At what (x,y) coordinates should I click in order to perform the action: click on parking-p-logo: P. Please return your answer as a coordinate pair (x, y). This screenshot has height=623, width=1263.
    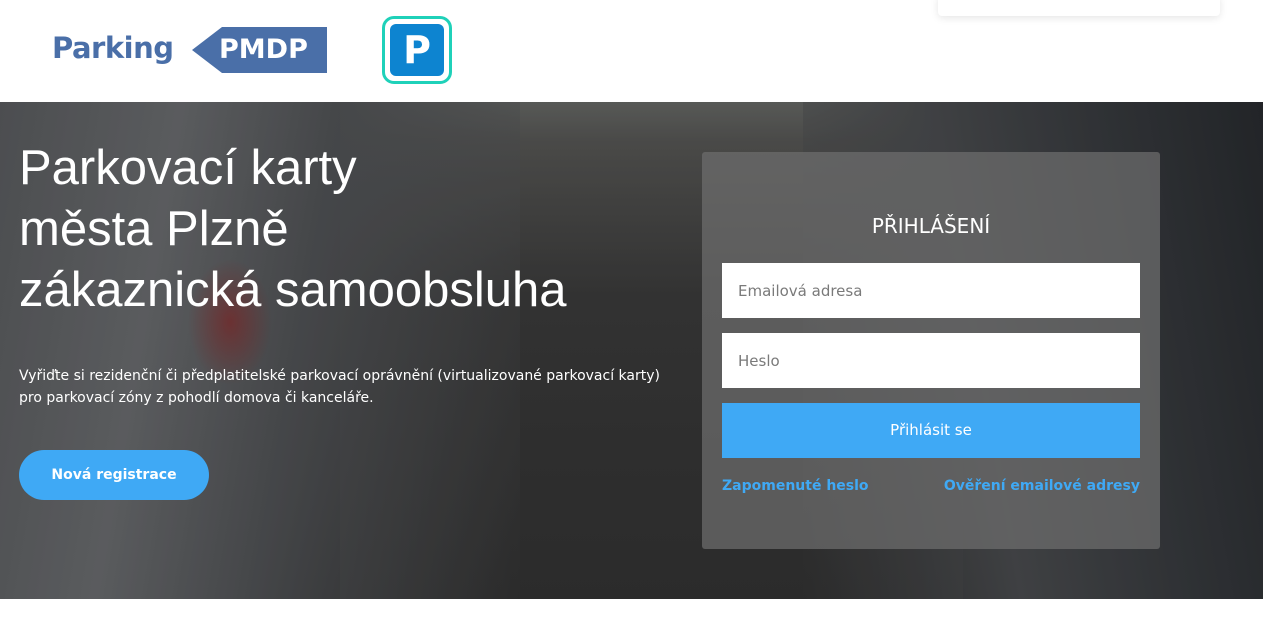
    Looking at the image, I should click on (417, 50).